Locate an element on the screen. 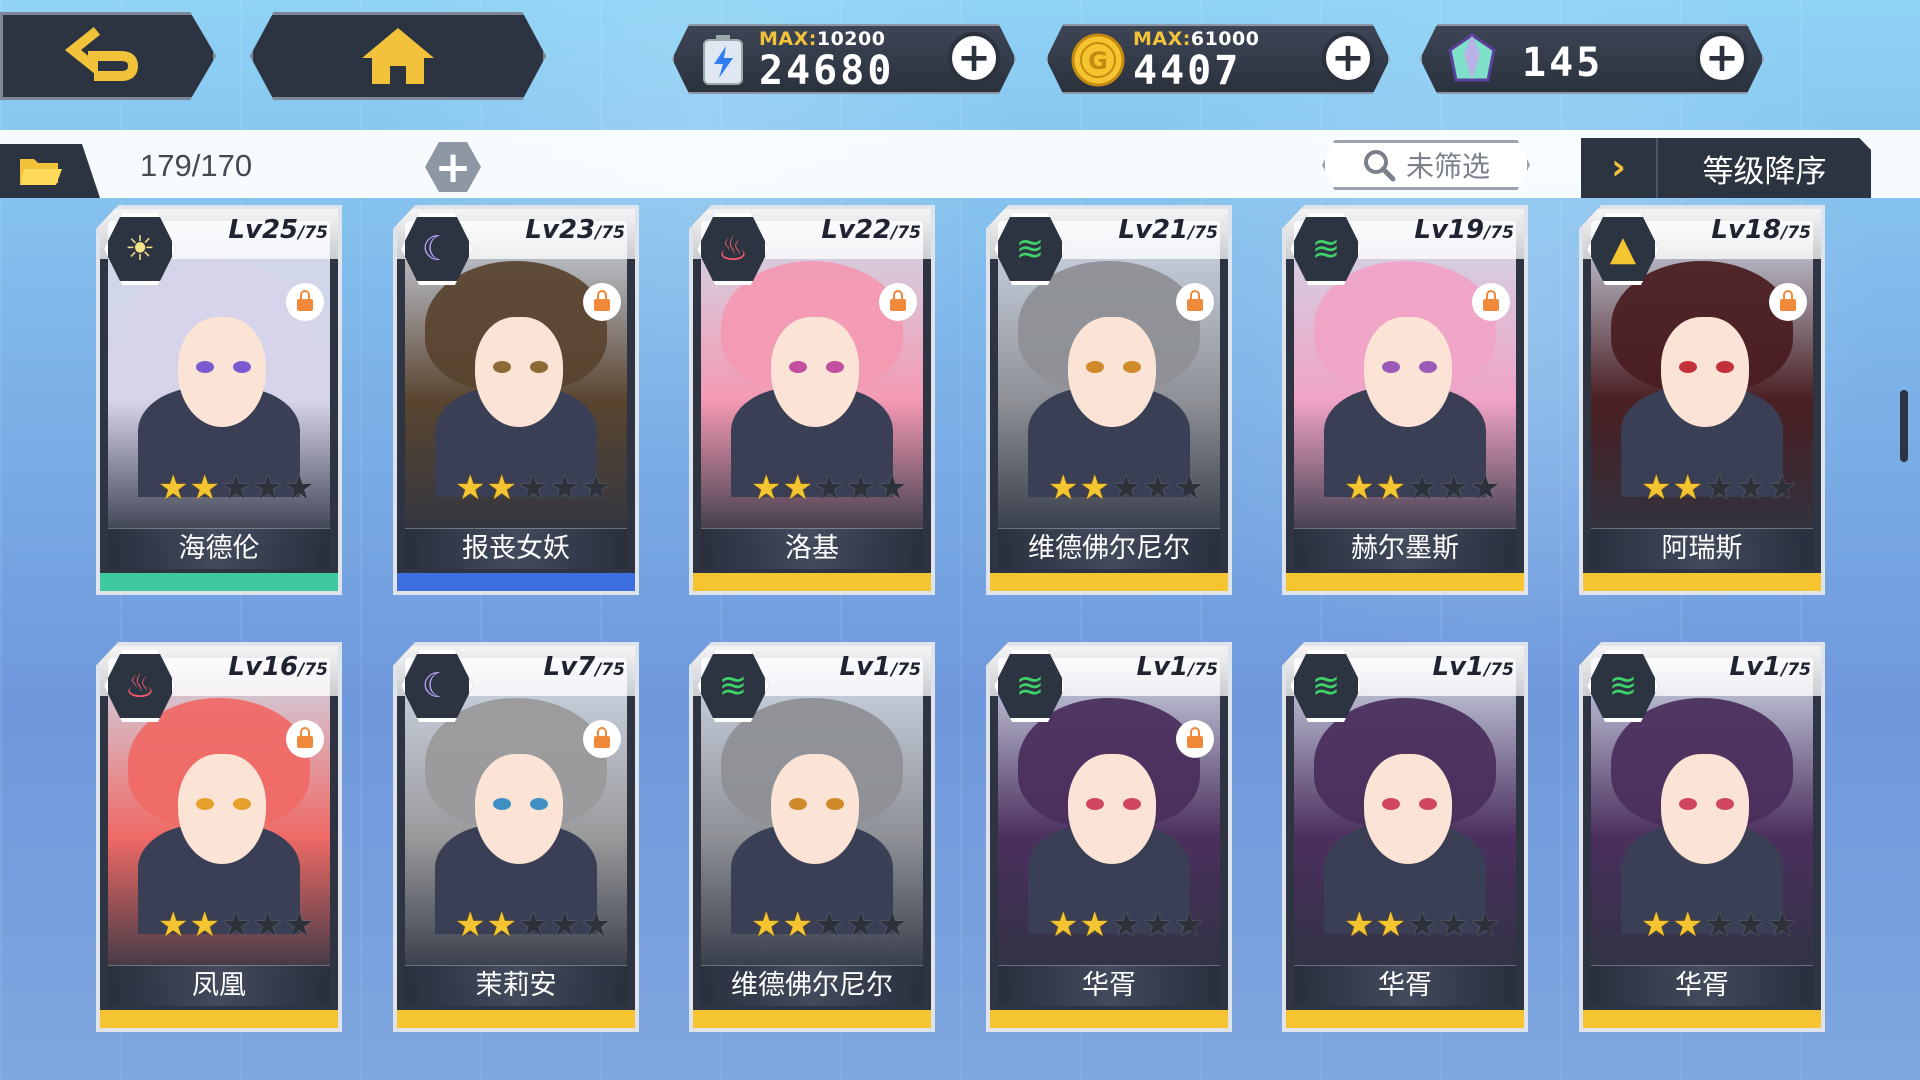 Image resolution: width=1920 pixels, height=1080 pixels. gem-resource: 145 + is located at coordinates (1592, 59).